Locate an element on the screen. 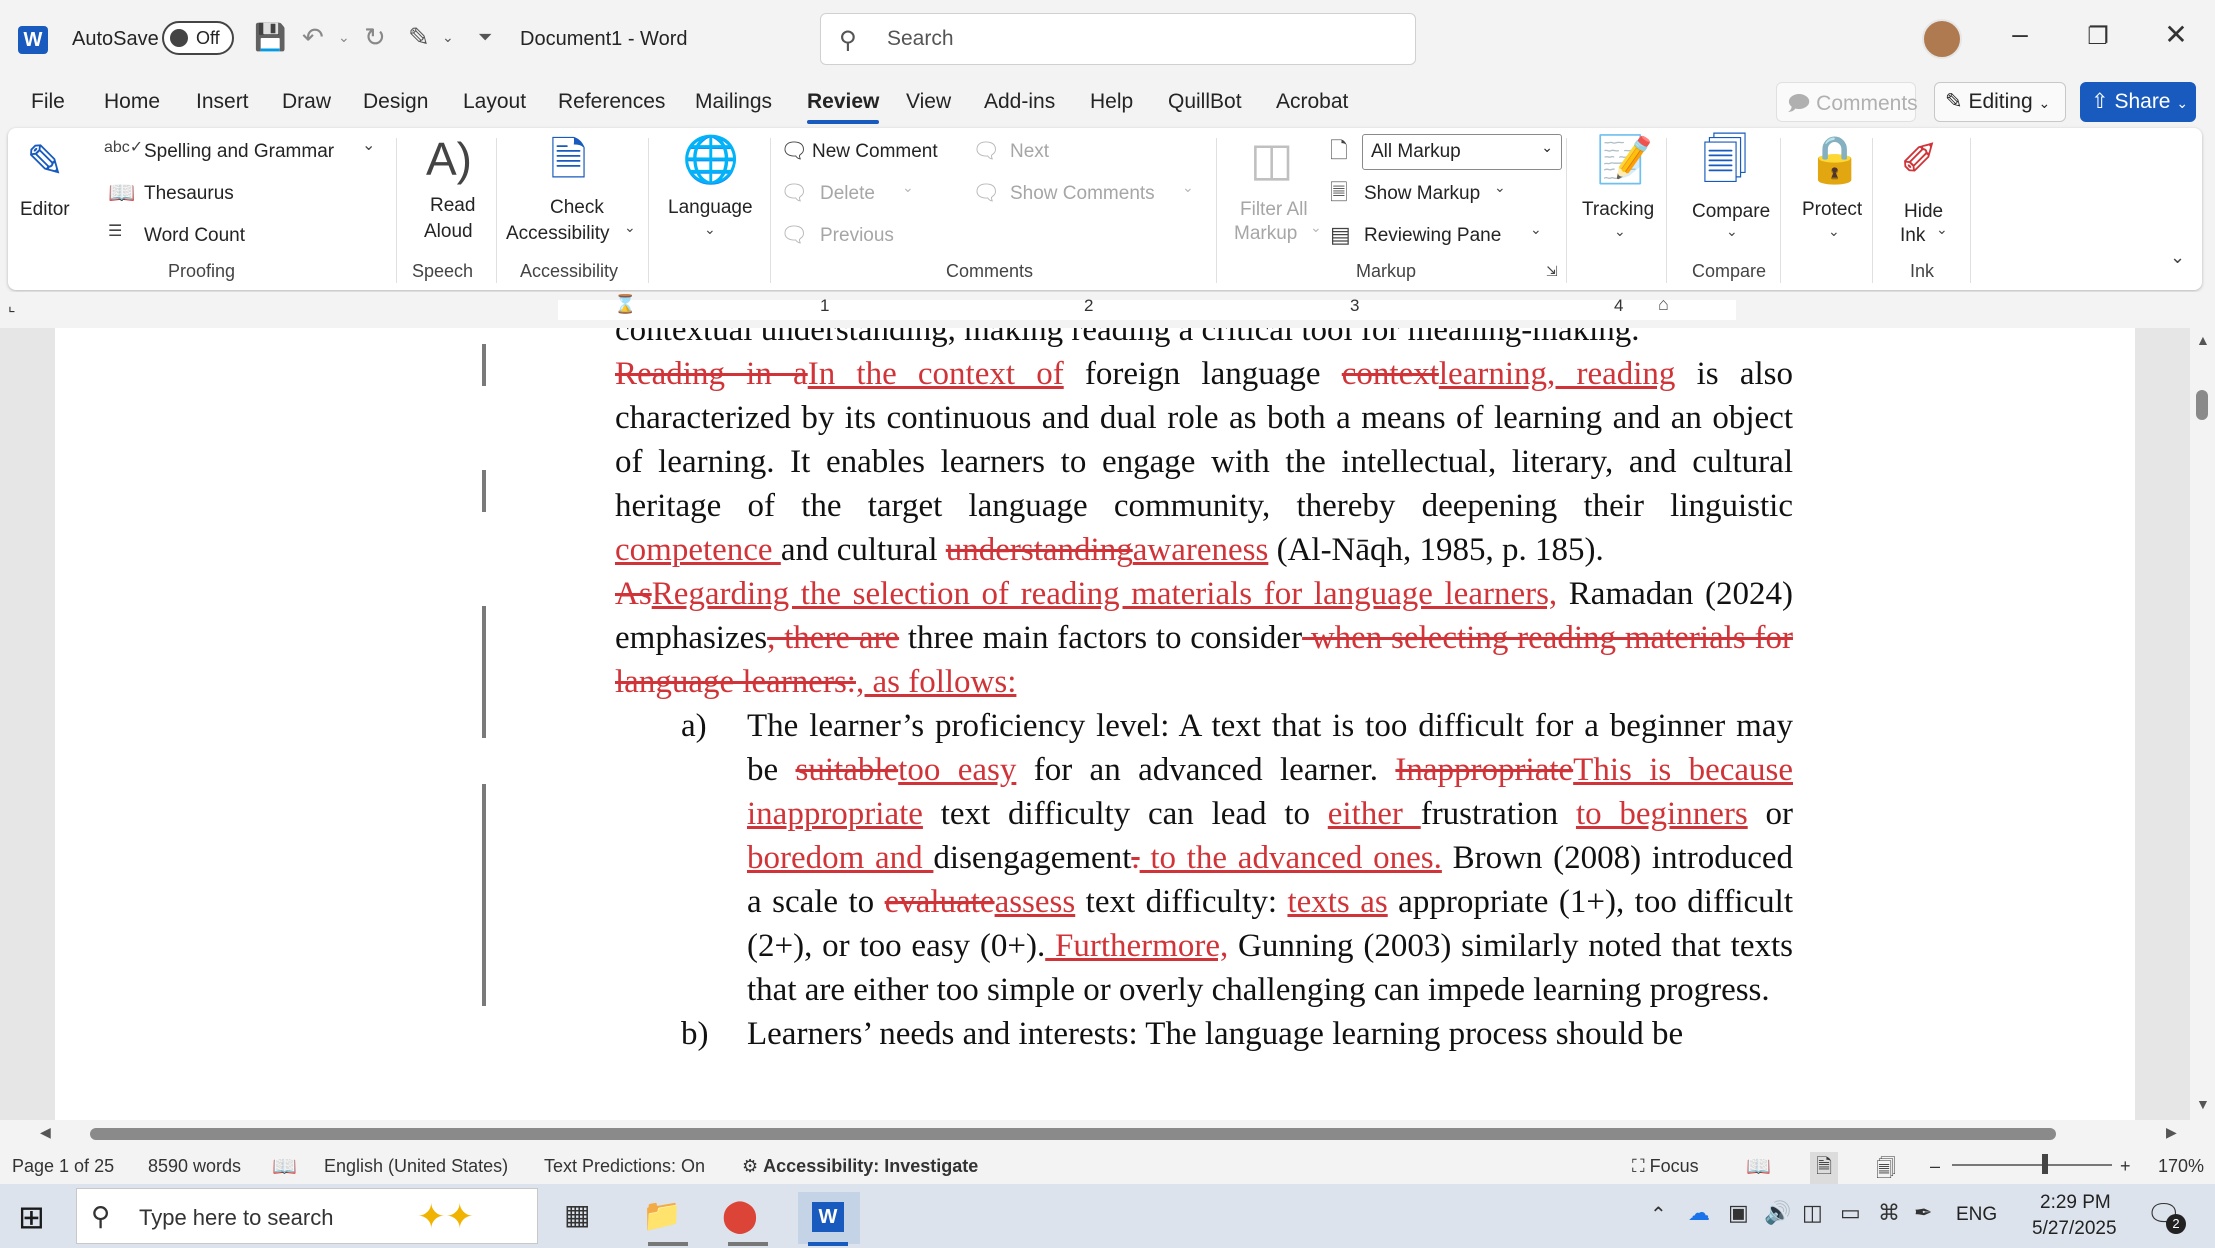 The height and width of the screenshot is (1248, 2215). tab-mailings: Mailings is located at coordinates (733, 102).